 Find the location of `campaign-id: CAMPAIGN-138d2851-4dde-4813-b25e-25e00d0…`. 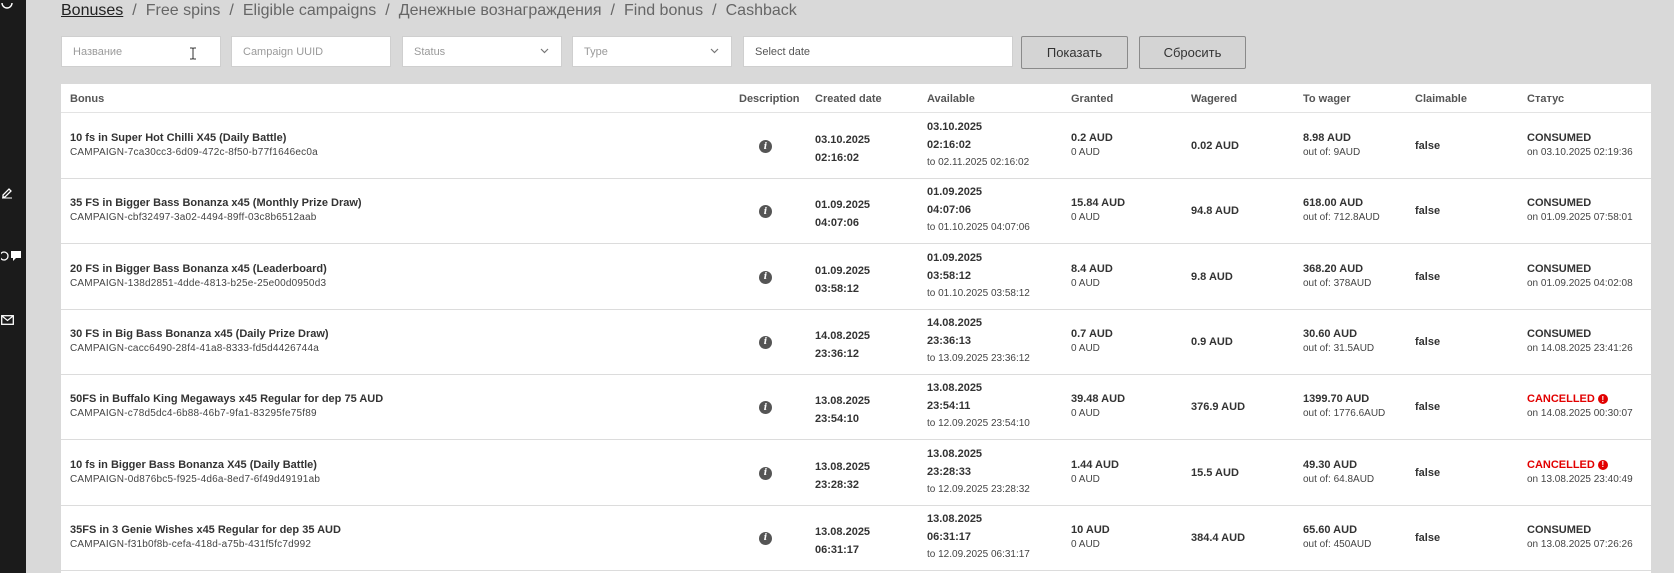

campaign-id: CAMPAIGN-138d2851-4dde-4813-b25e-25e00d0… is located at coordinates (198, 283).